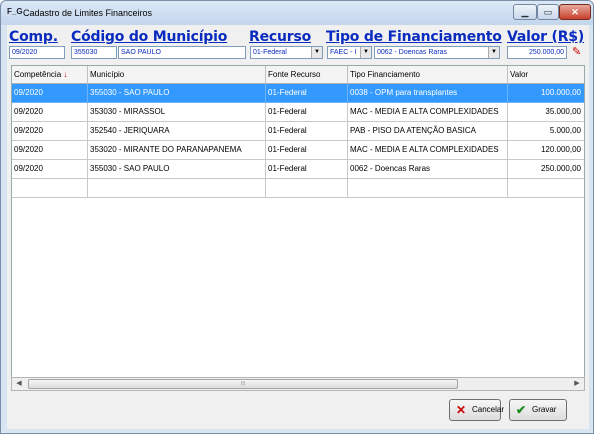 This screenshot has height=434, width=594. What do you see at coordinates (38, 74) in the screenshot?
I see `column-header-label: Competência` at bounding box center [38, 74].